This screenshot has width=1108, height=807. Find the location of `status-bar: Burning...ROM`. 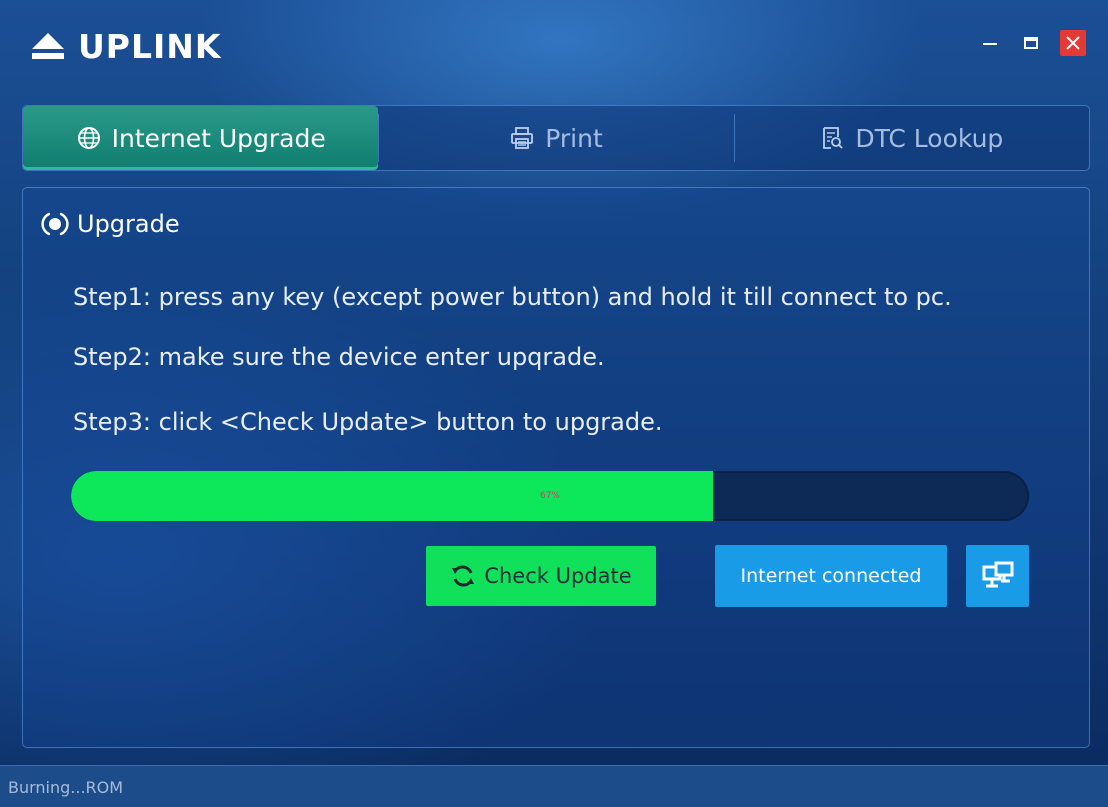

status-bar: Burning...ROM is located at coordinates (554, 786).